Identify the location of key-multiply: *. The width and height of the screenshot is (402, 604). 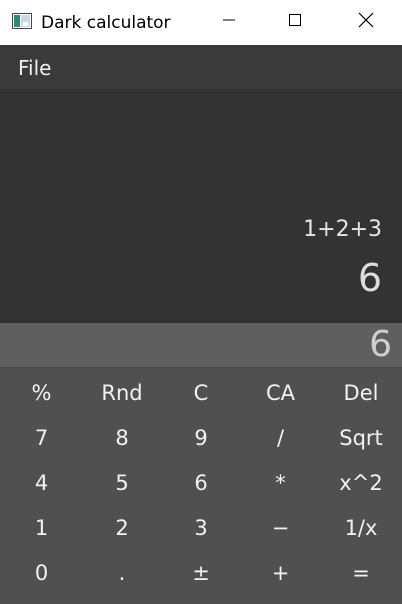
(280, 482).